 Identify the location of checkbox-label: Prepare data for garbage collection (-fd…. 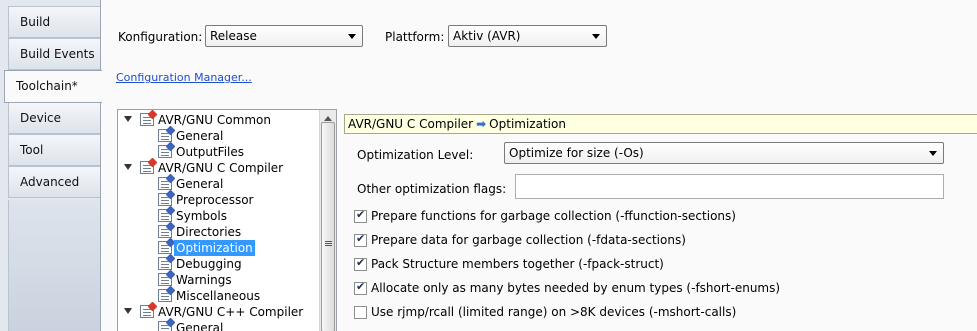
(528, 240).